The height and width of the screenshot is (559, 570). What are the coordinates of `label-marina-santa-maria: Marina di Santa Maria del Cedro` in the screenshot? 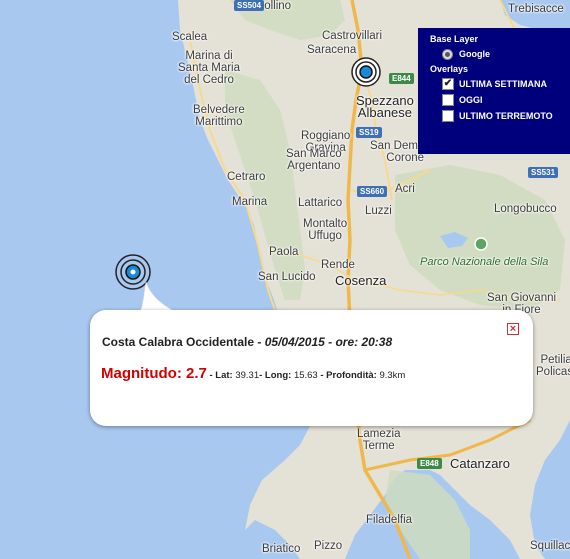 It's located at (209, 68).